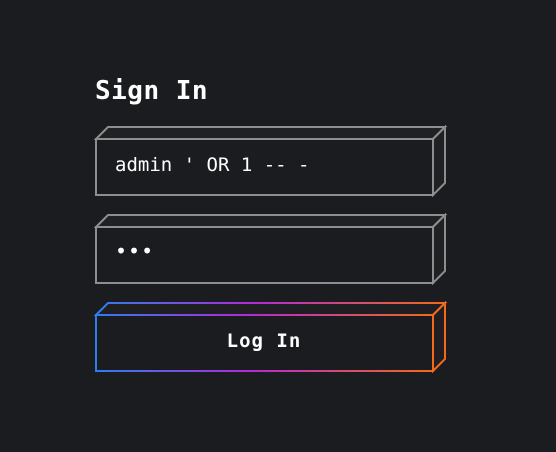  What do you see at coordinates (135, 251) in the screenshot?
I see `password-value: •••` at bounding box center [135, 251].